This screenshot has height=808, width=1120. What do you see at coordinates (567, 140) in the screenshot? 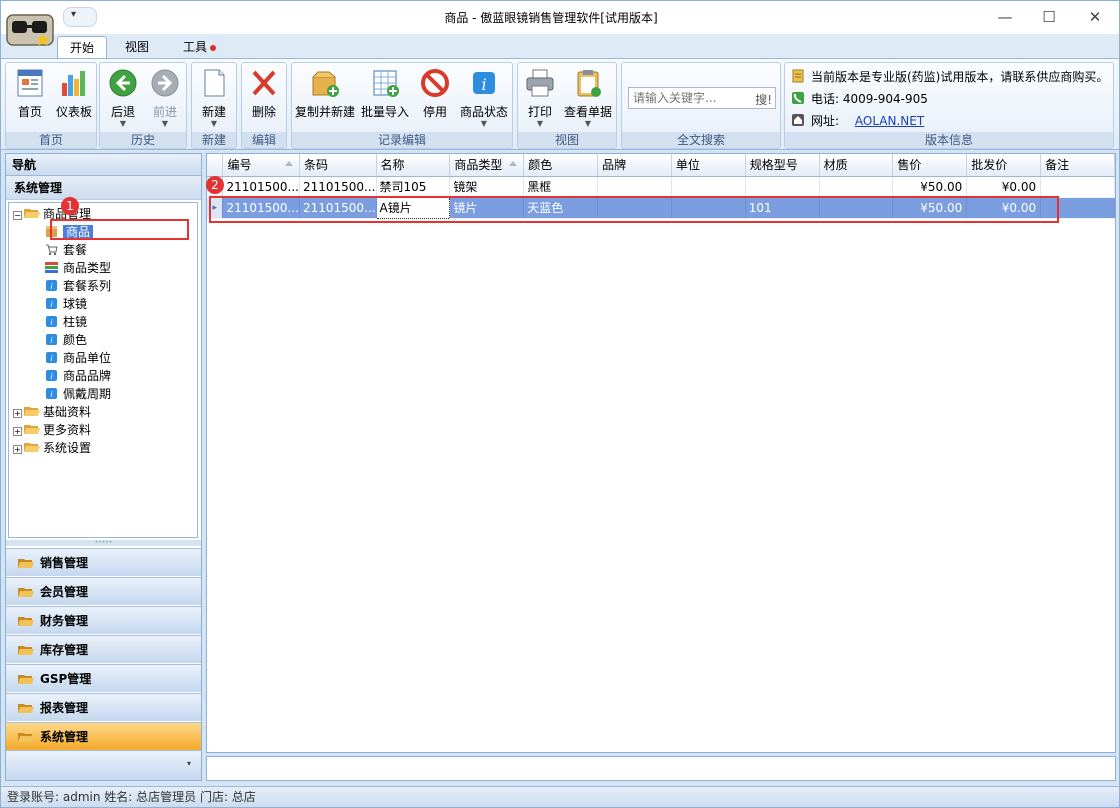
I see `group-label: 视图` at bounding box center [567, 140].